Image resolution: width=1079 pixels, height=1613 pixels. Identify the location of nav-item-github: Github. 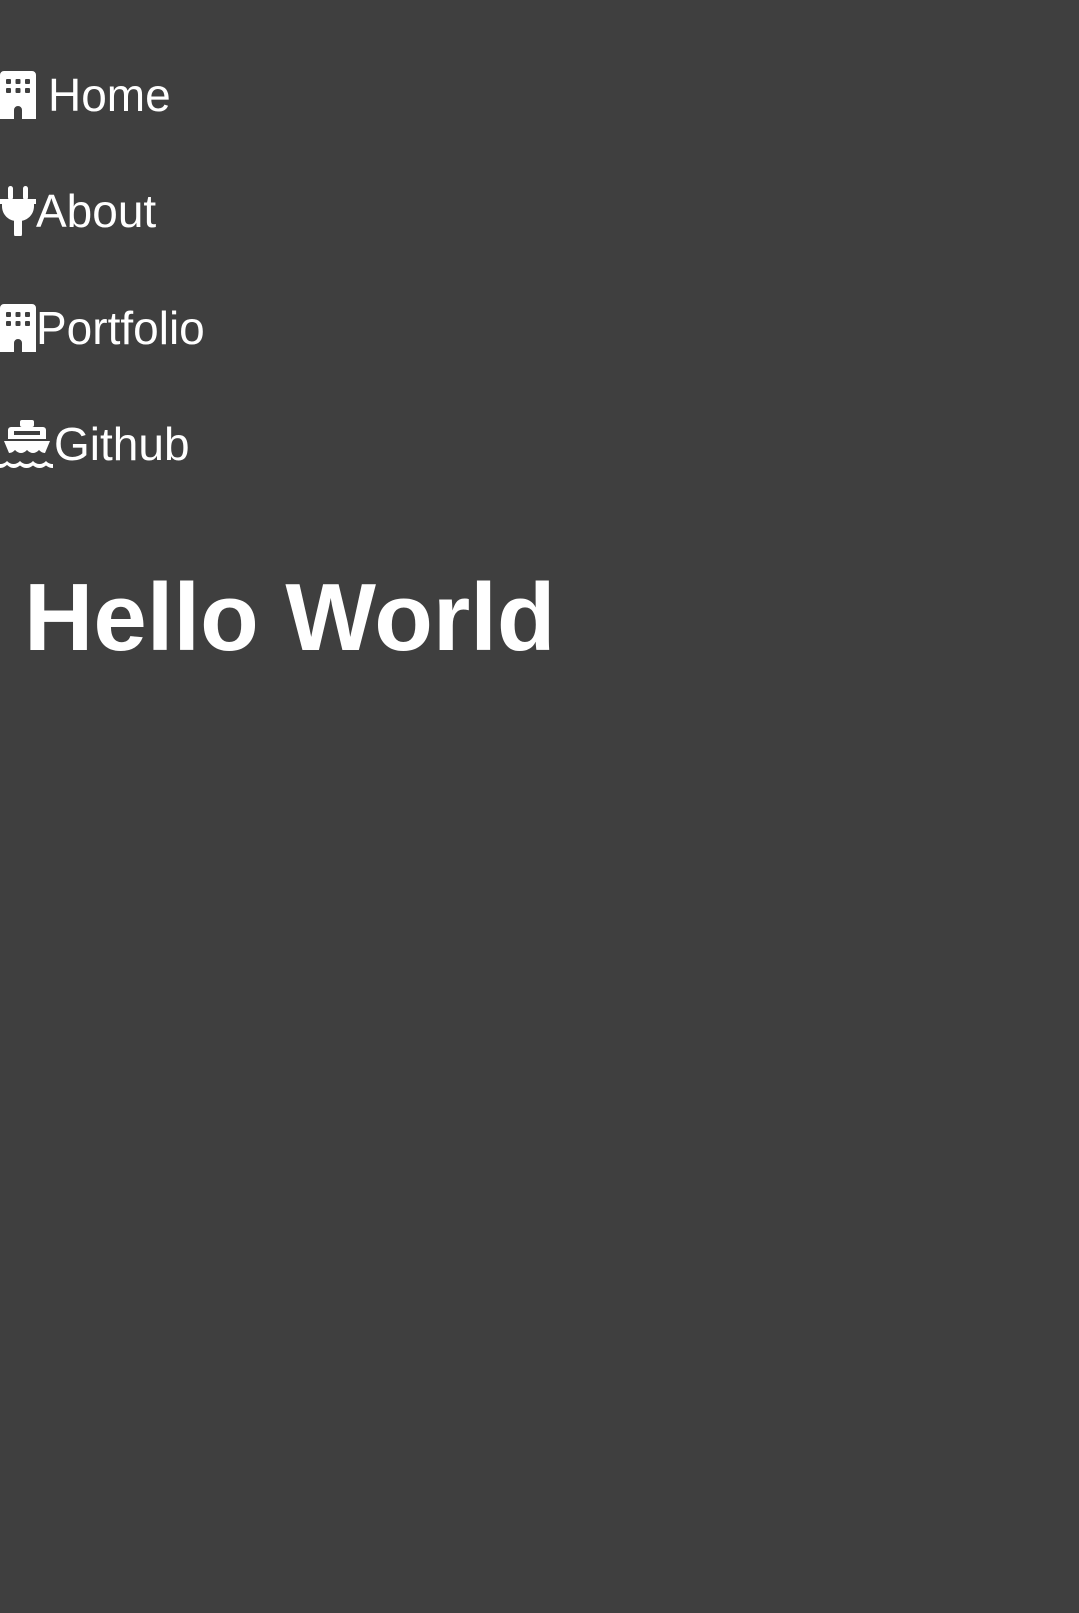
(95, 444).